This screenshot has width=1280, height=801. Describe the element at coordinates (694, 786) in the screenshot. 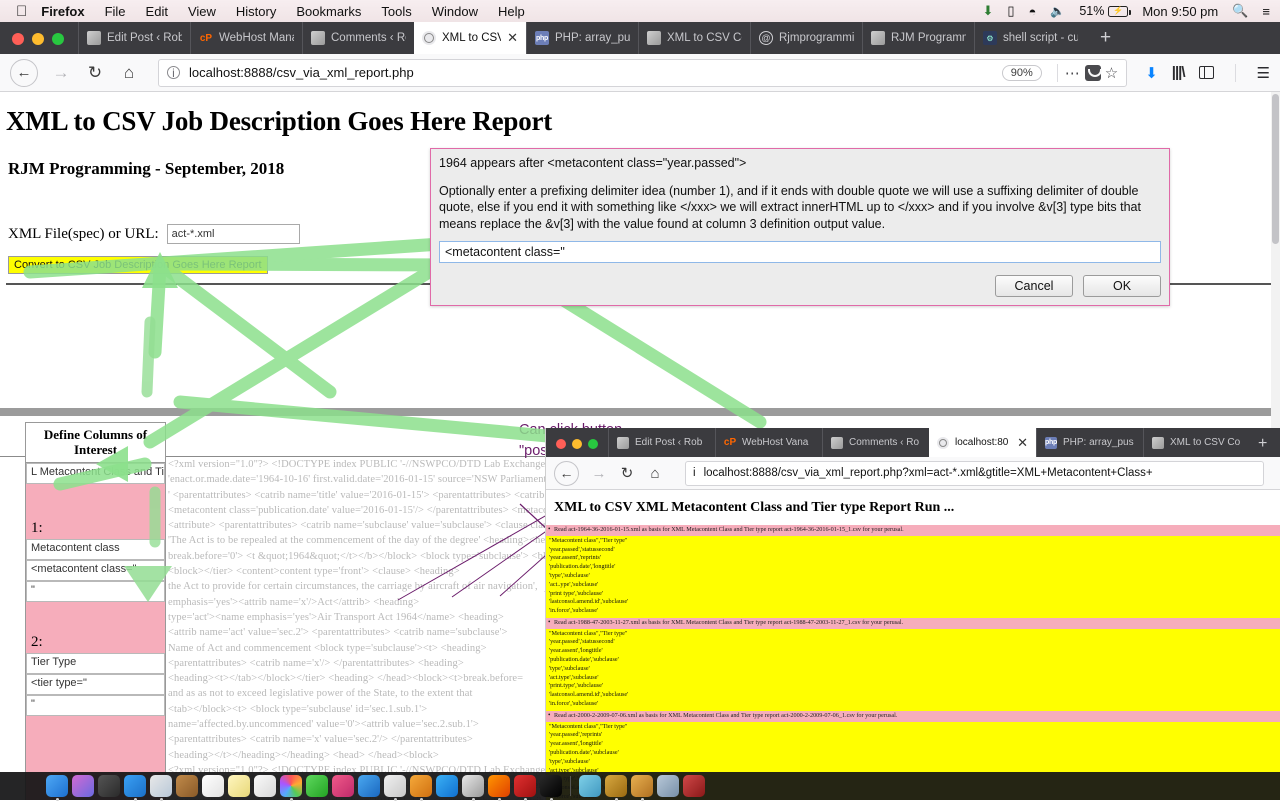

I see `archive-icon` at that location.